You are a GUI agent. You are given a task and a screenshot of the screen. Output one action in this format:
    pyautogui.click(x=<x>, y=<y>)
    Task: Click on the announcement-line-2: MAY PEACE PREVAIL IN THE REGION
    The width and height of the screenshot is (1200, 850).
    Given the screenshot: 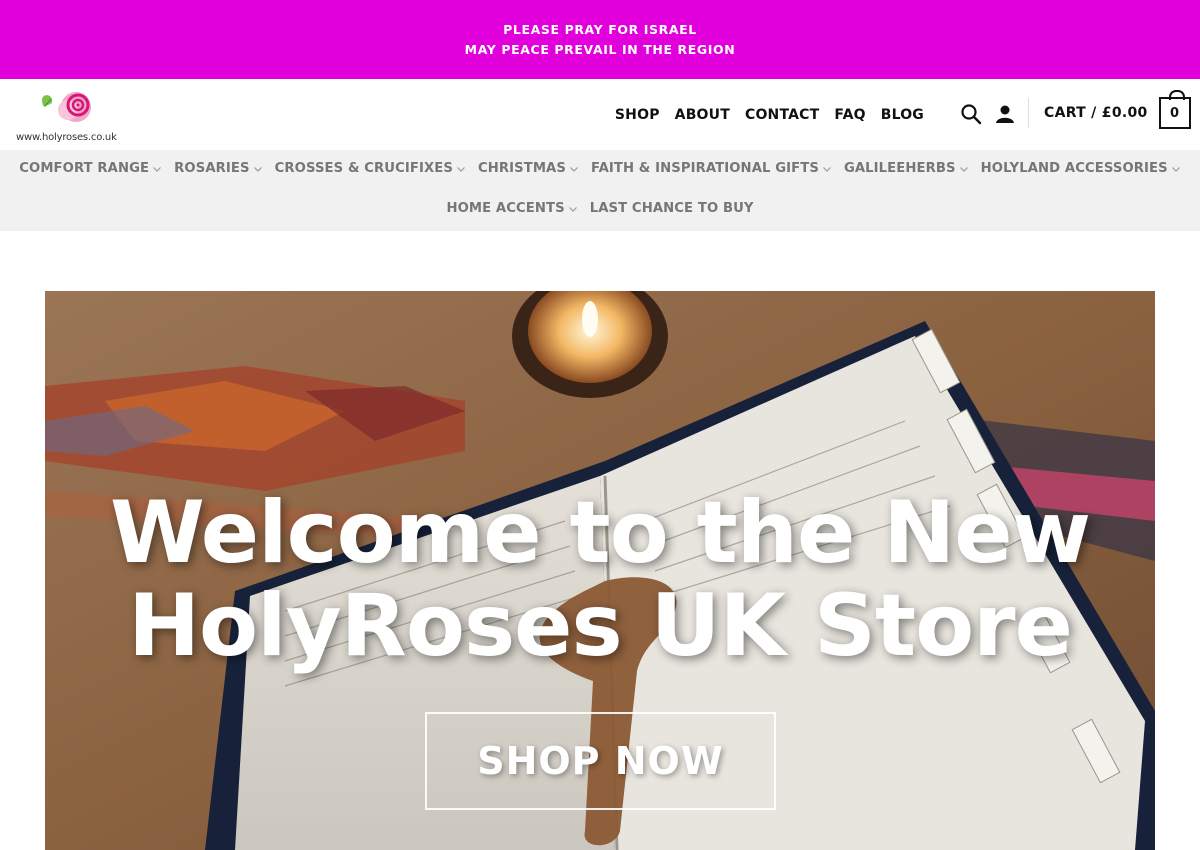 What is the action you would take?
    pyautogui.click(x=600, y=49)
    